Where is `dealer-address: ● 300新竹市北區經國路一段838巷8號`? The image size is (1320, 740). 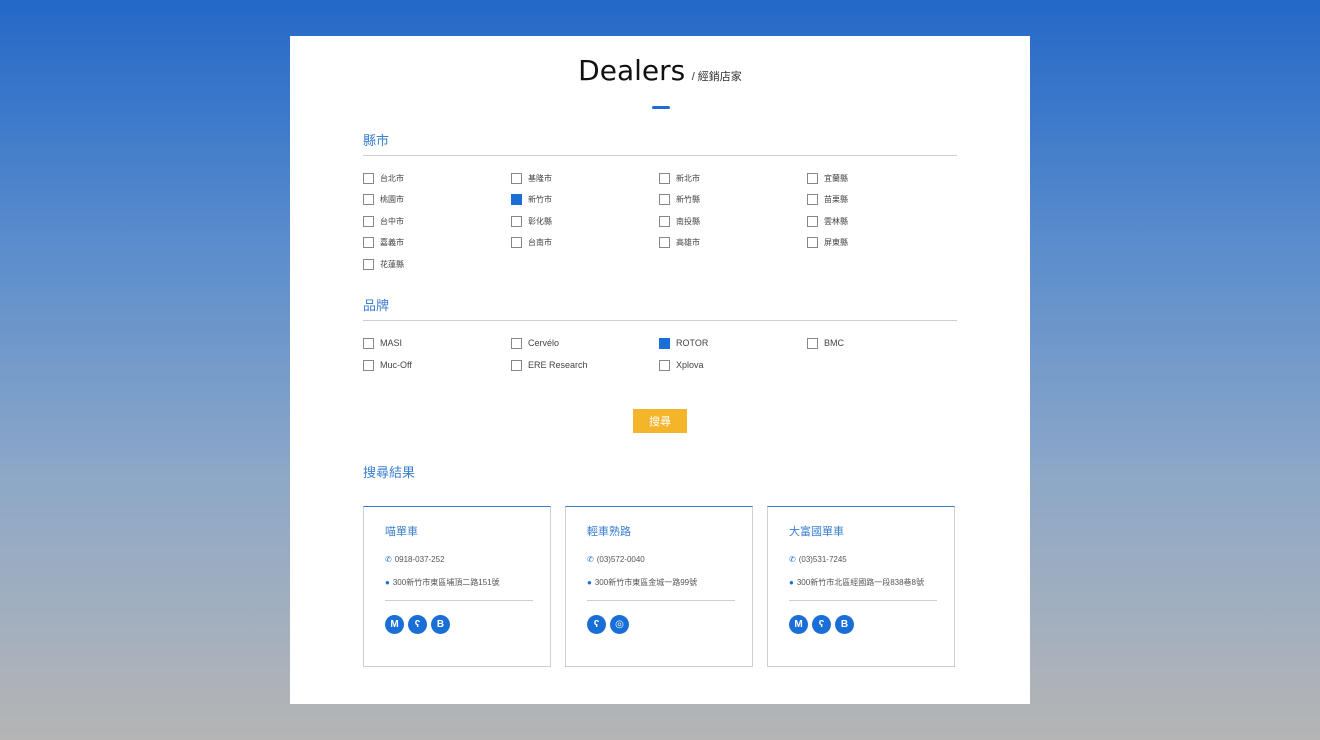
dealer-address: ● 300新竹市北區經國路一段838巷8號 is located at coordinates (856, 582).